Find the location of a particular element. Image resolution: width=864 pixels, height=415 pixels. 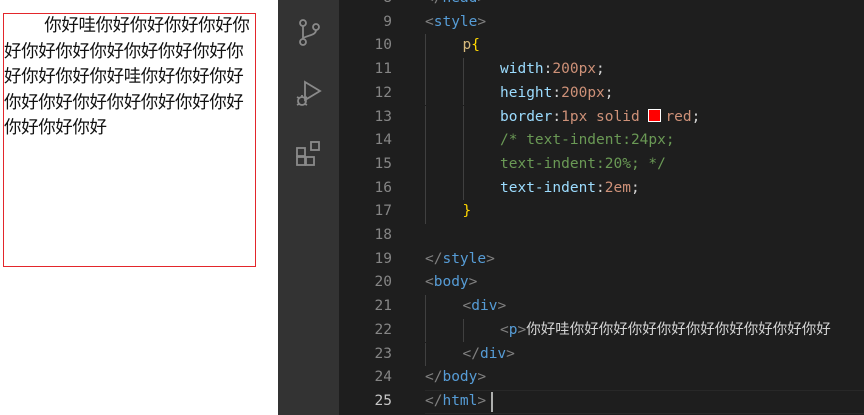

code-text: text-indent:2em; is located at coordinates (570, 189).